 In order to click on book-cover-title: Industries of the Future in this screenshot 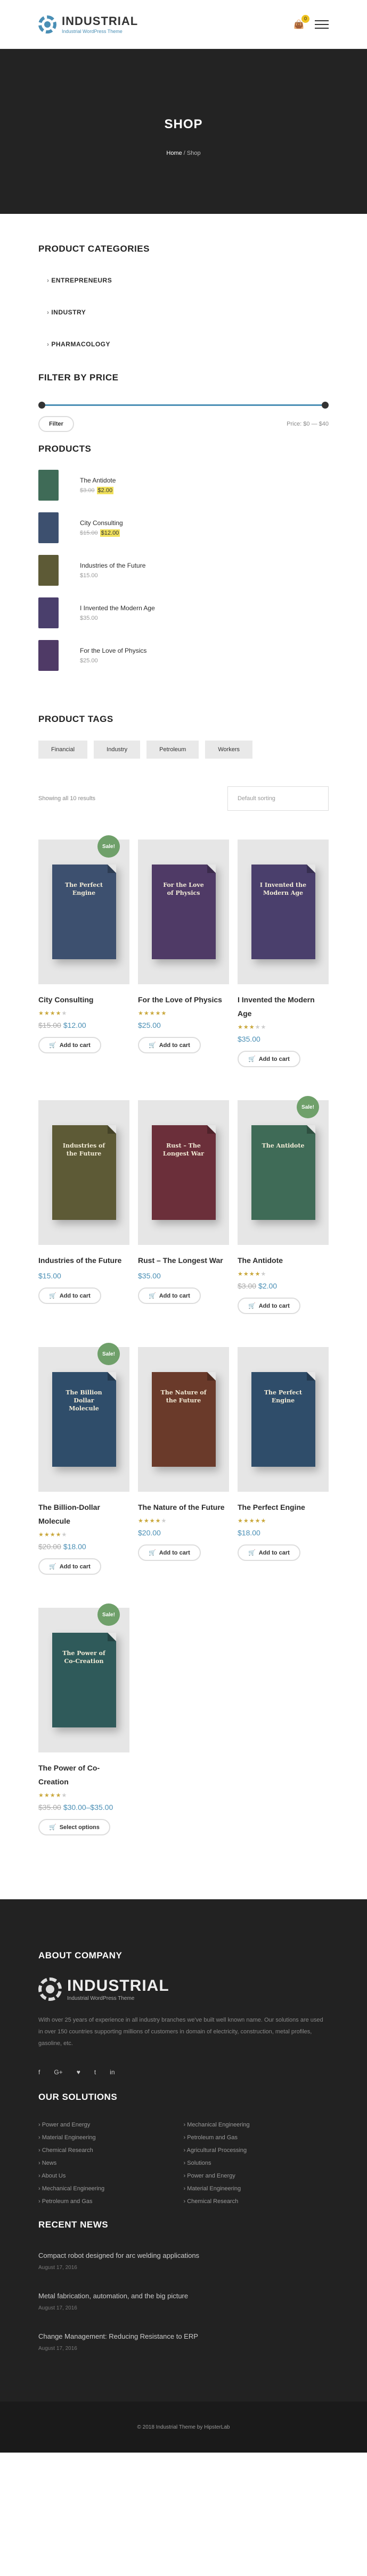, I will do `click(83, 1149)`.